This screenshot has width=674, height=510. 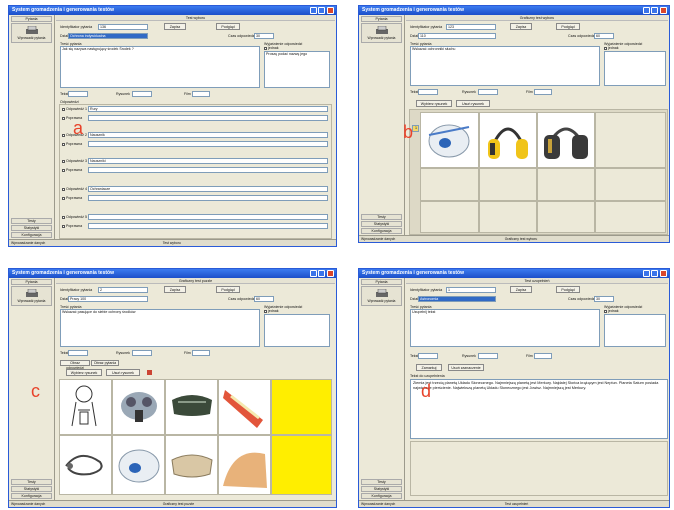 What do you see at coordinates (457, 36) in the screenshot?
I see `dzial-input: 110` at bounding box center [457, 36].